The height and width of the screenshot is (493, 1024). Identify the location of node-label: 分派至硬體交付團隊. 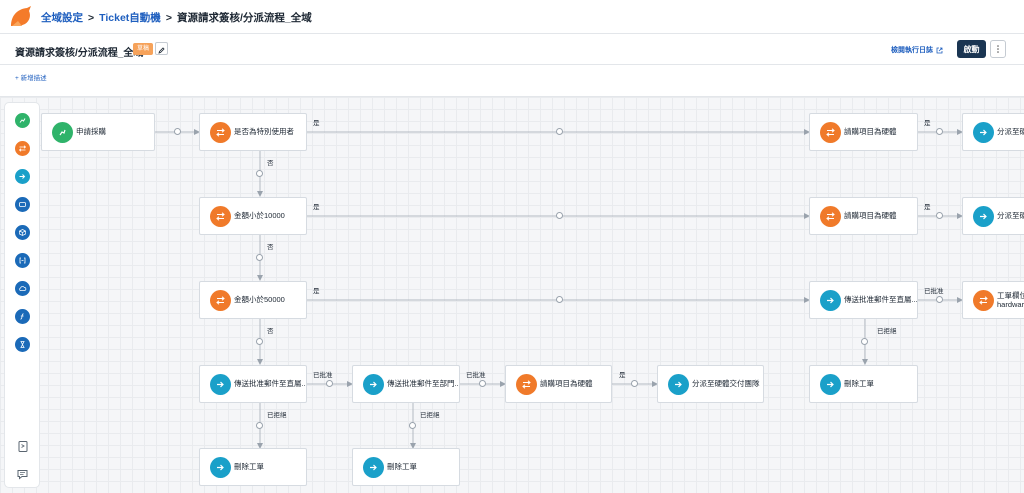
(726, 384).